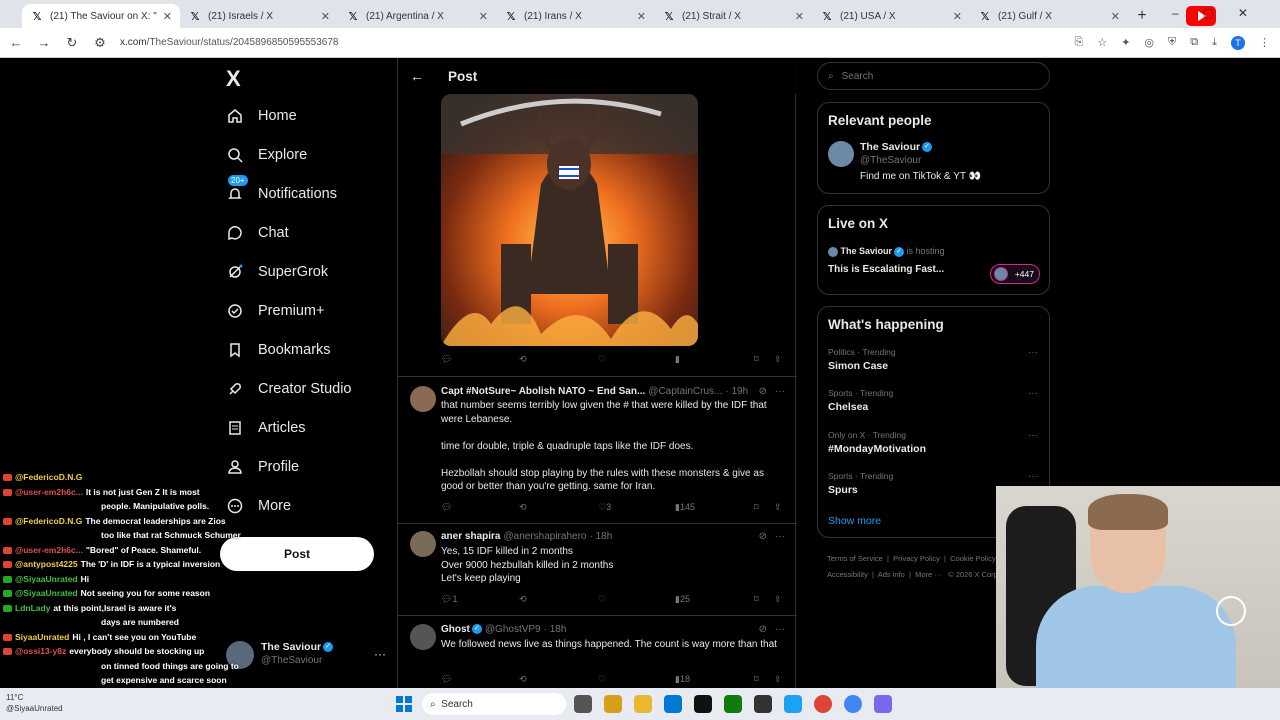 The height and width of the screenshot is (720, 1280). What do you see at coordinates (417, 16) in the screenshot?
I see `browser-tab-2: 𝕏 (21) Argentina / X ✕` at bounding box center [417, 16].